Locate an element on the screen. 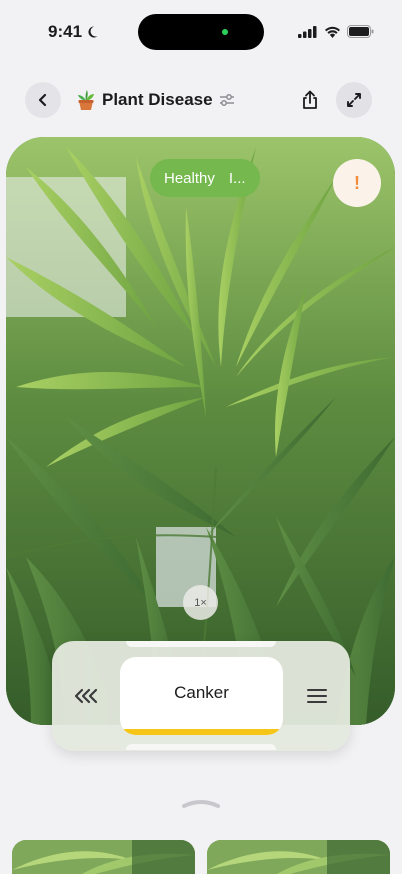  status-bar: 9:41 is located at coordinates (201, 30).